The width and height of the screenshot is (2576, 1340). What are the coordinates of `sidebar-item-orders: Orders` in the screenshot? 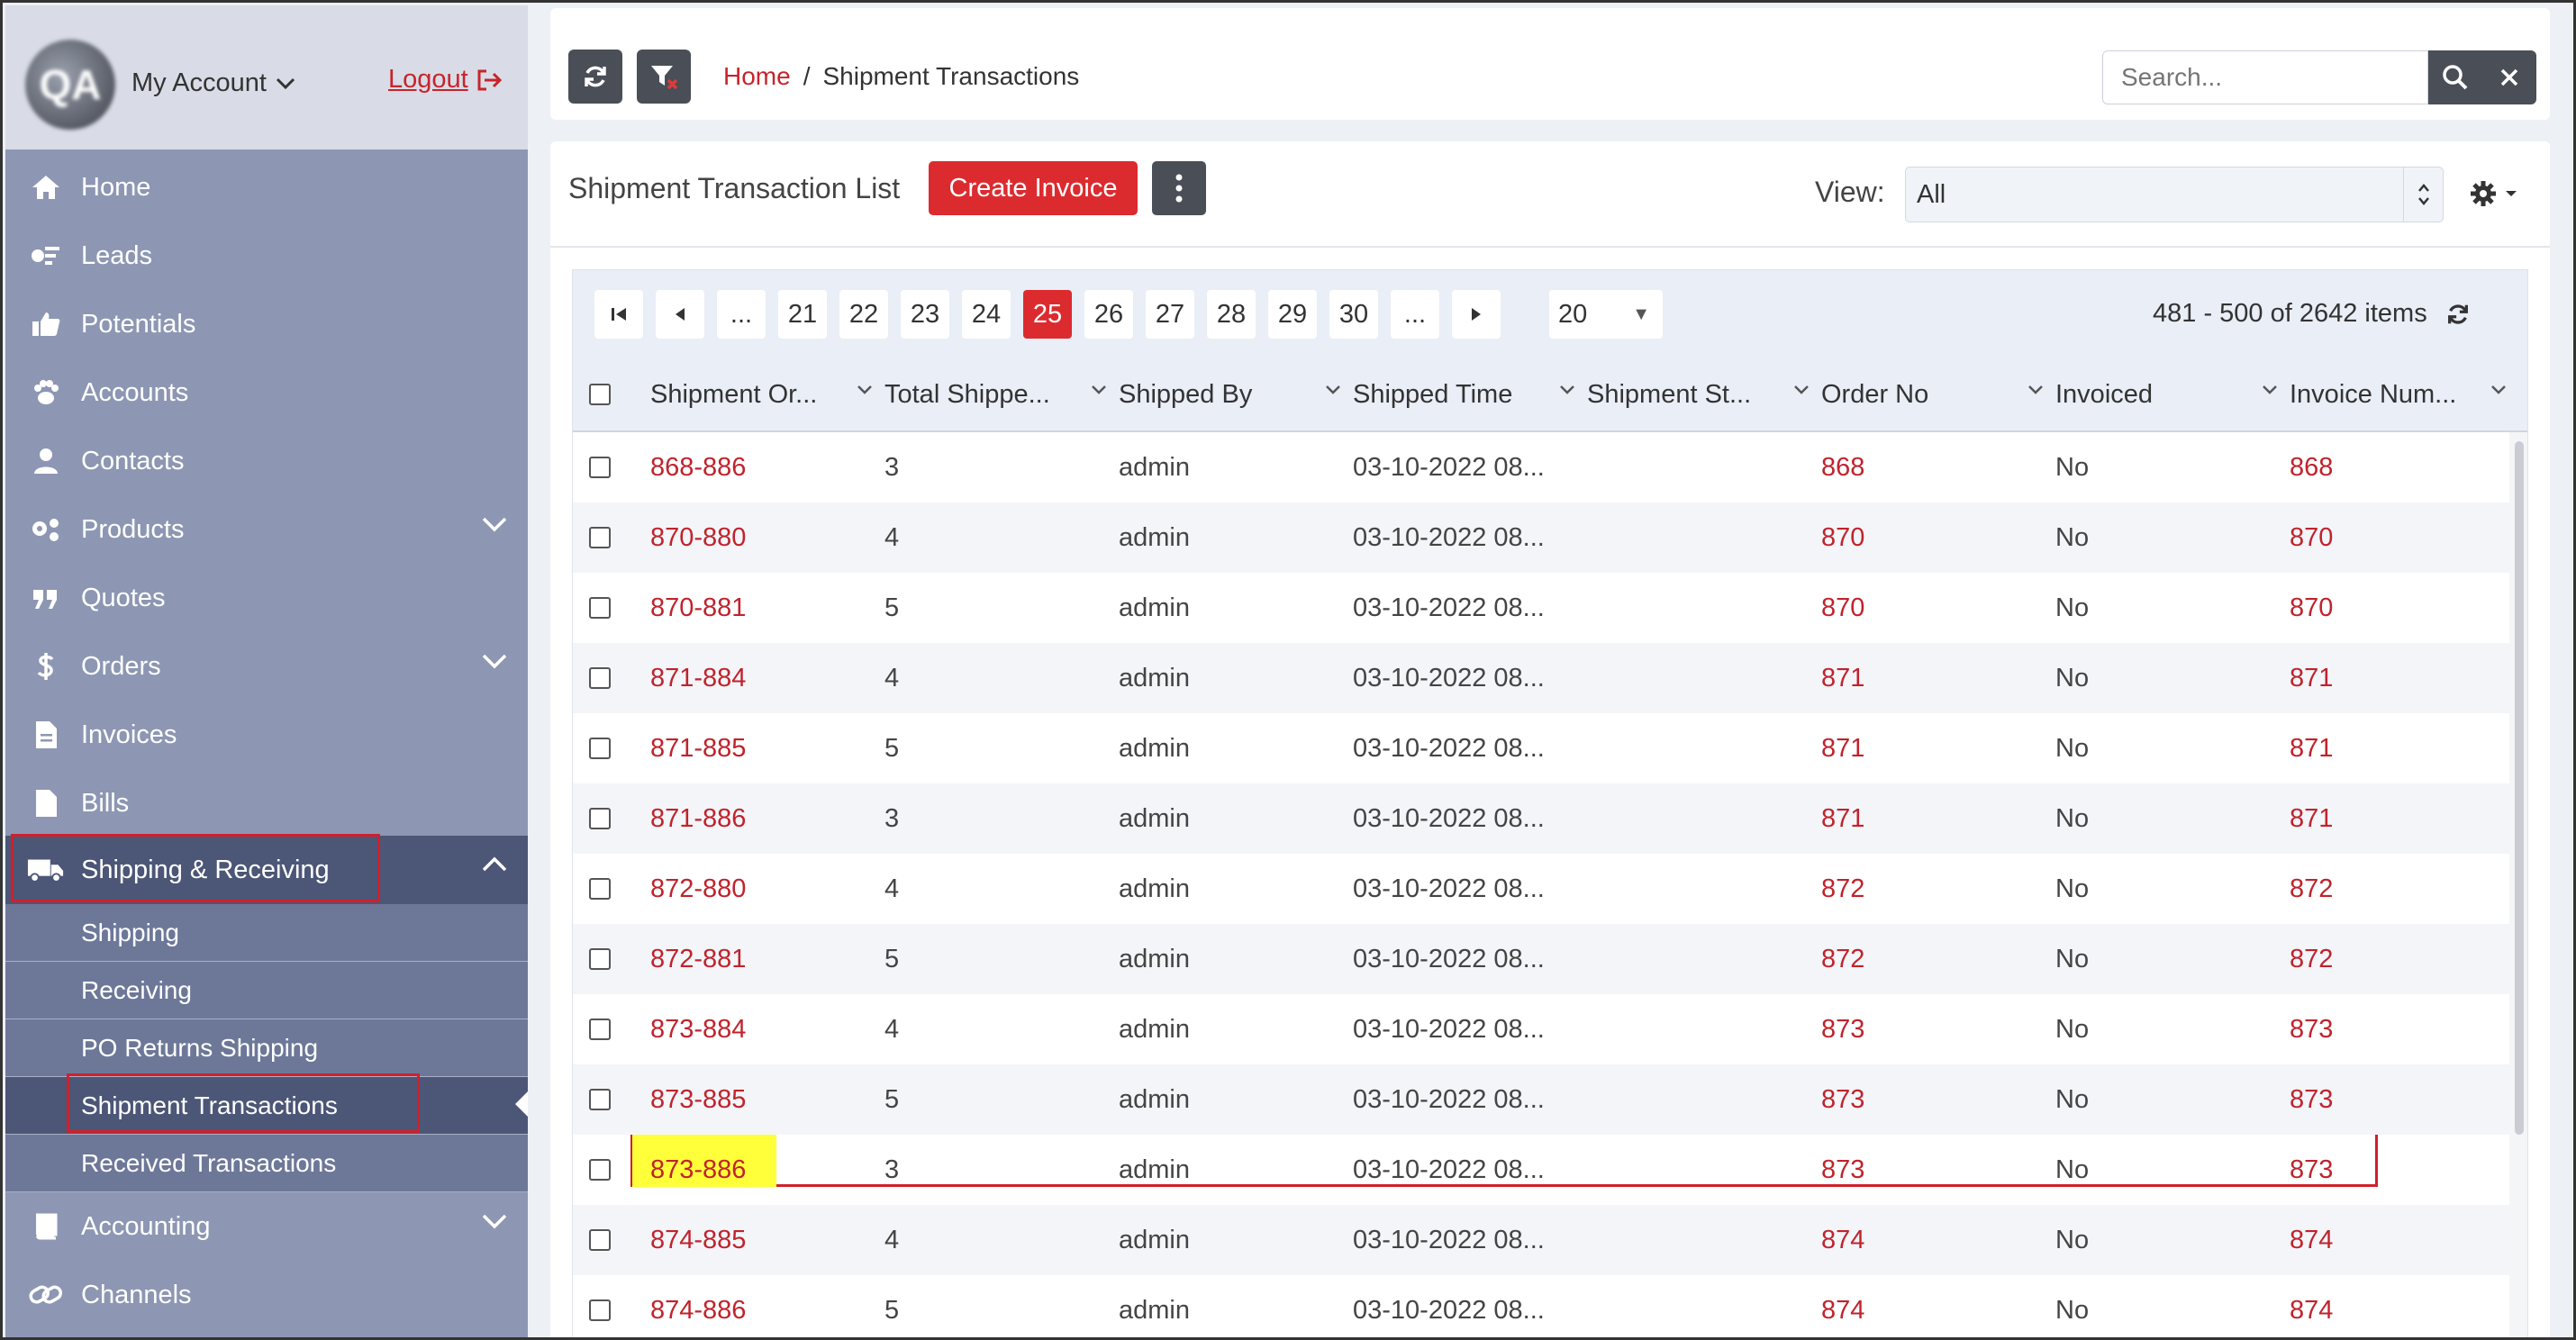 It's located at (266, 666).